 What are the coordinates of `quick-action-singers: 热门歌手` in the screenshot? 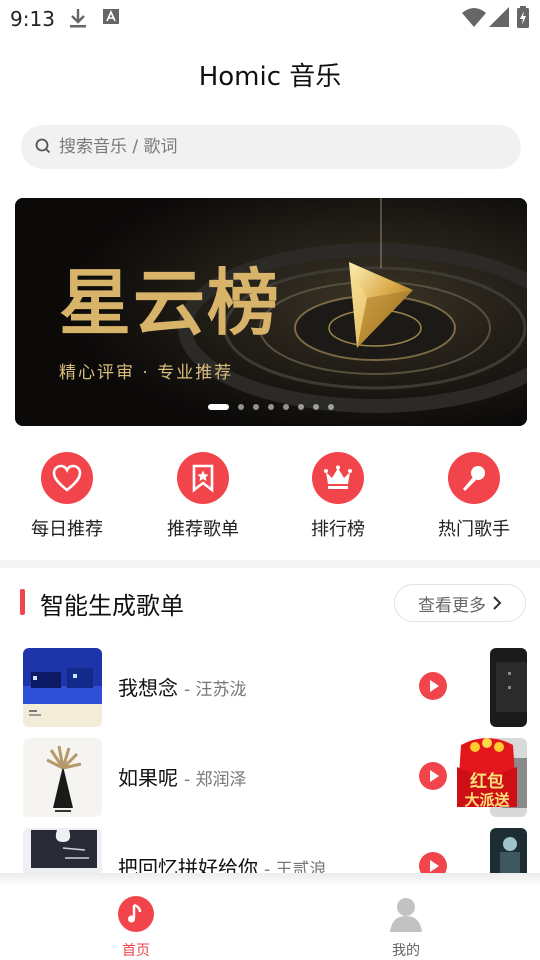 It's located at (474, 496).